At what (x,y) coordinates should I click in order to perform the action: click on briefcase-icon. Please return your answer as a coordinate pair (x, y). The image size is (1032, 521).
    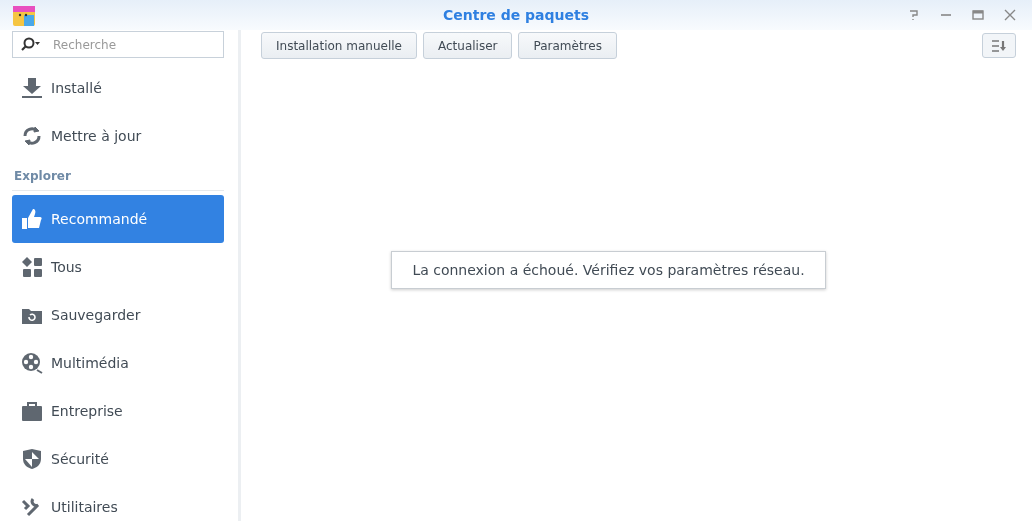
    Looking at the image, I should click on (32, 411).